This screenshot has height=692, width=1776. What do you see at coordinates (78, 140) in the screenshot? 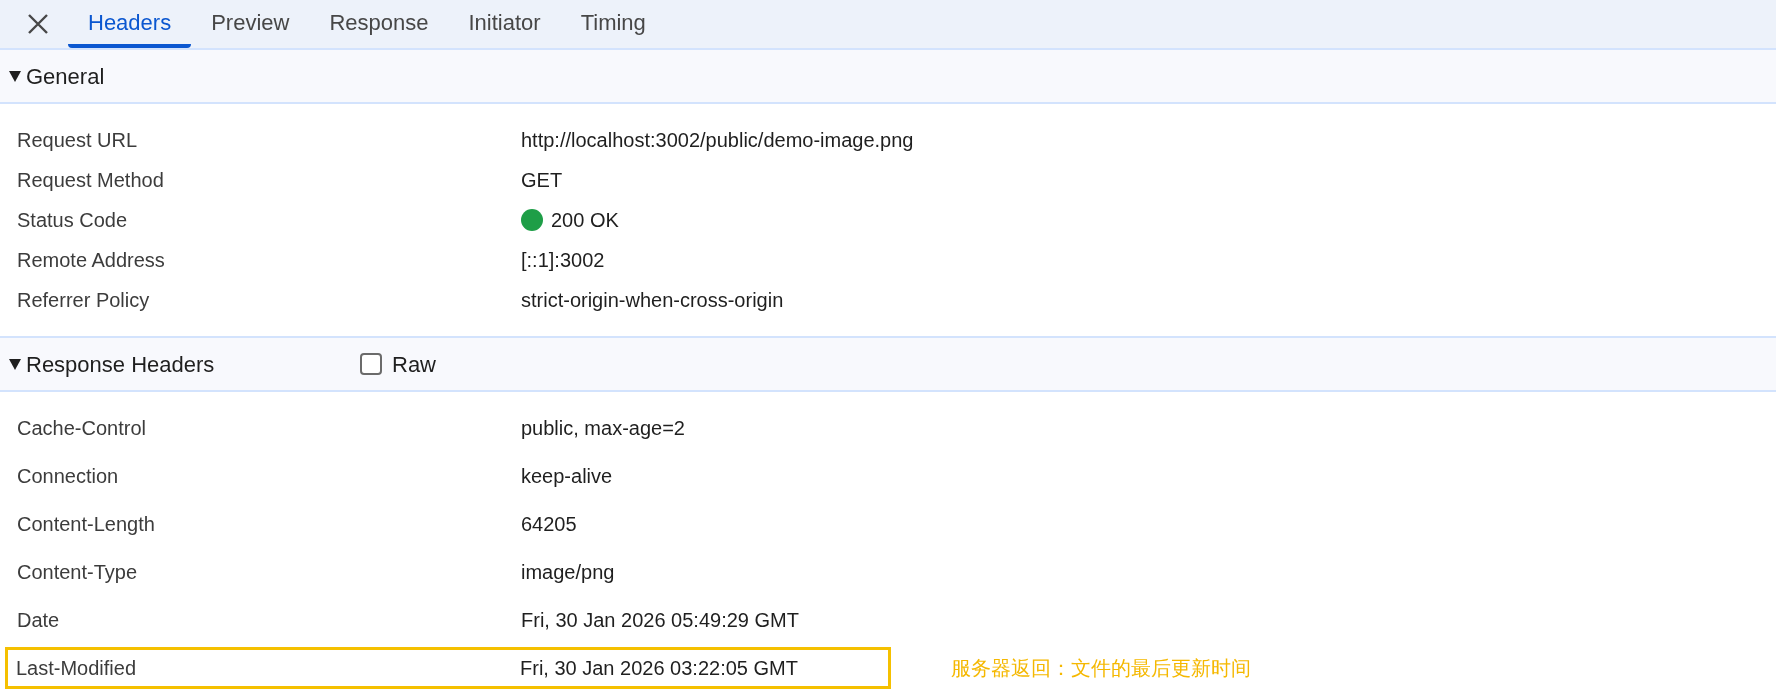
I see `header-name: Request URL` at bounding box center [78, 140].